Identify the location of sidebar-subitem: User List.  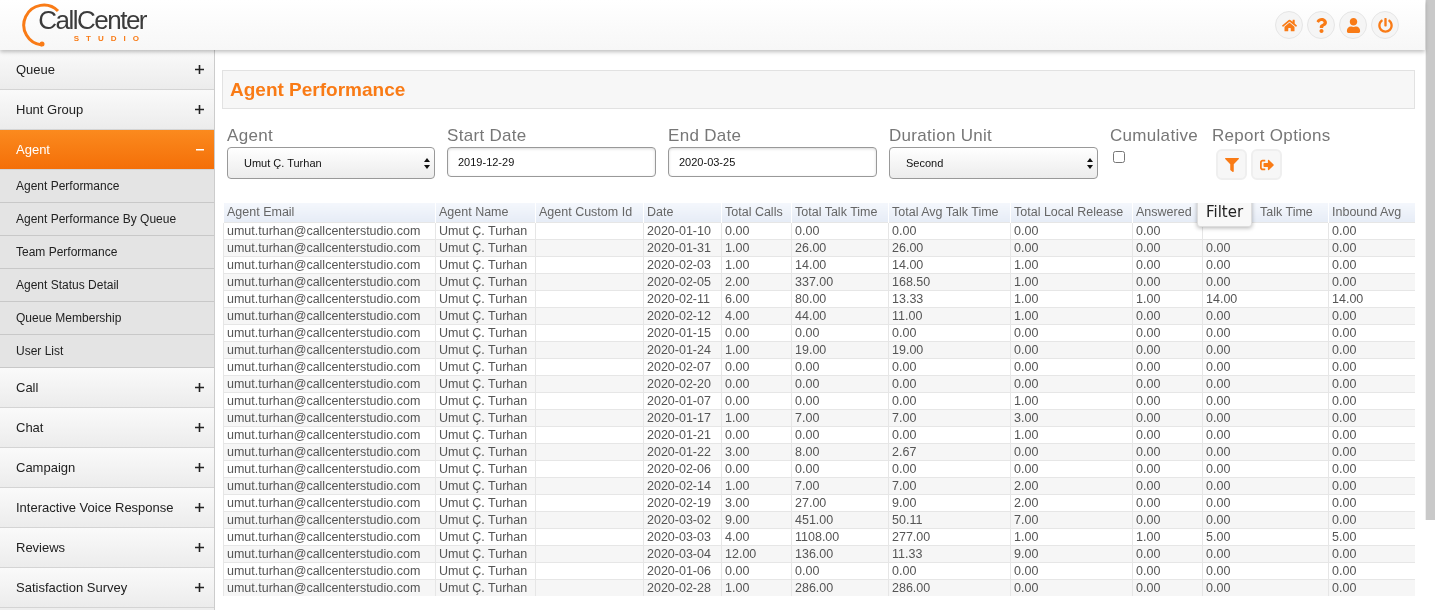
(107, 351).